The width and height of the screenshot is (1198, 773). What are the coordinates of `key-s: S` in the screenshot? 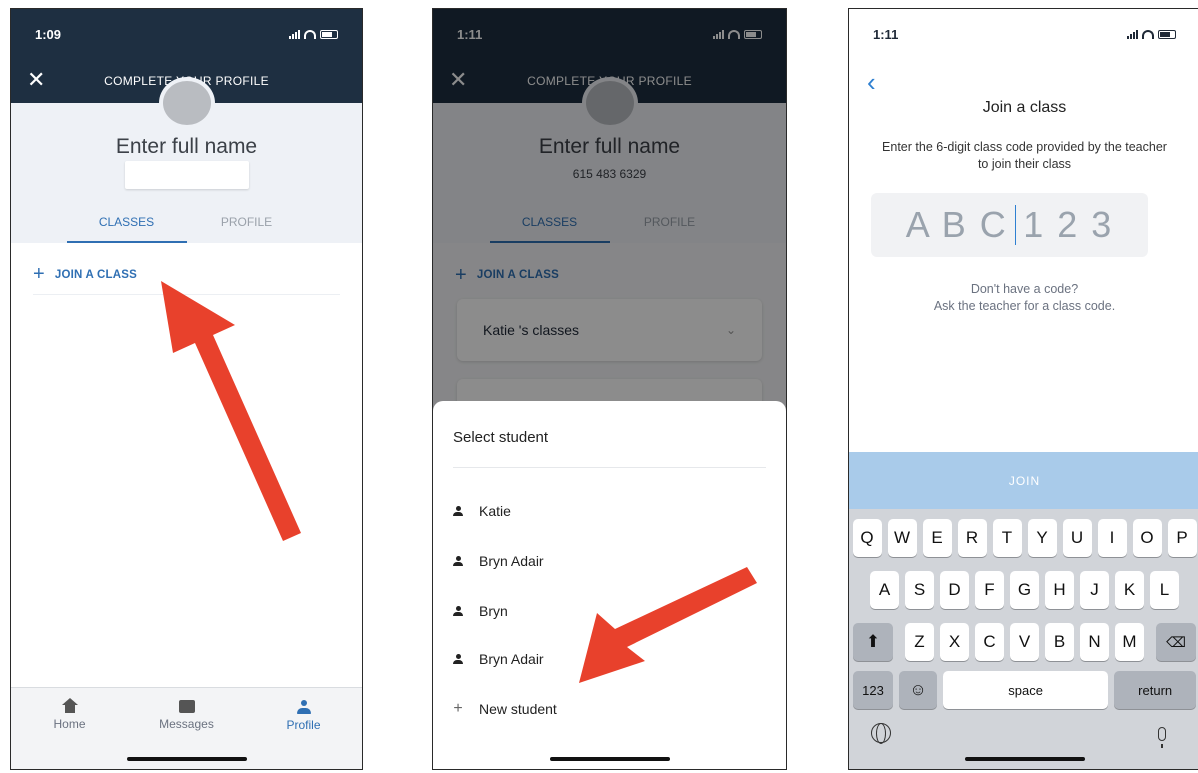 It's located at (919, 590).